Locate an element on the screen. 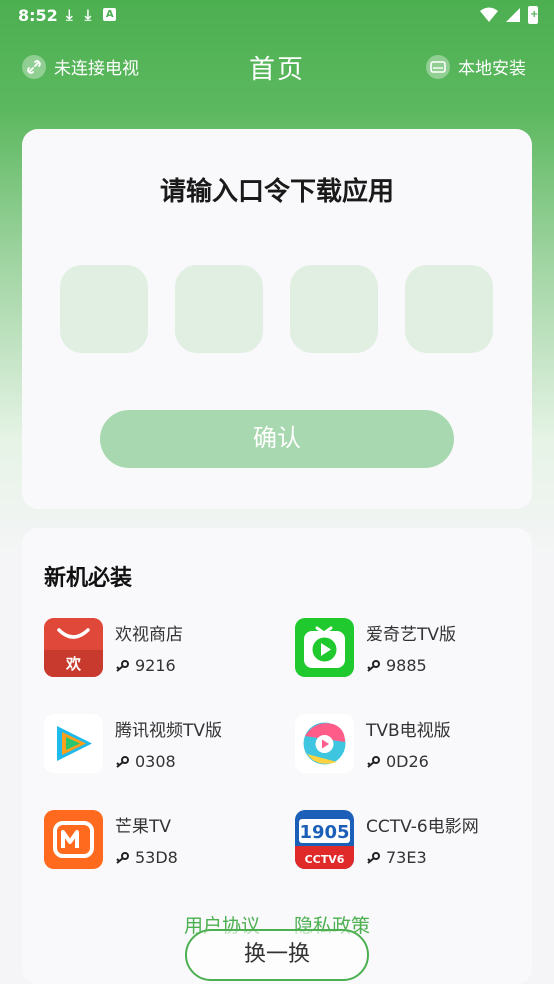 Image resolution: width=554 pixels, height=984 pixels. system-icons: + is located at coordinates (509, 15).